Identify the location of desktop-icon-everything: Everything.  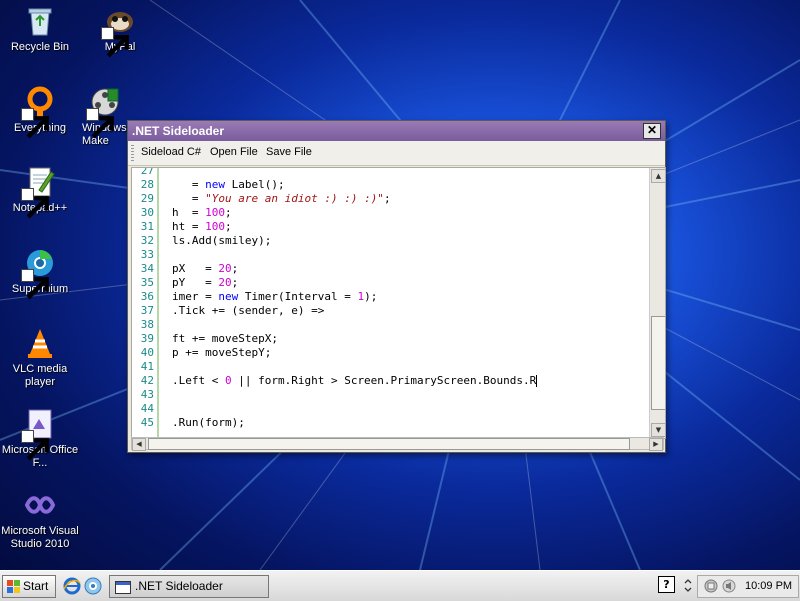
(40, 112).